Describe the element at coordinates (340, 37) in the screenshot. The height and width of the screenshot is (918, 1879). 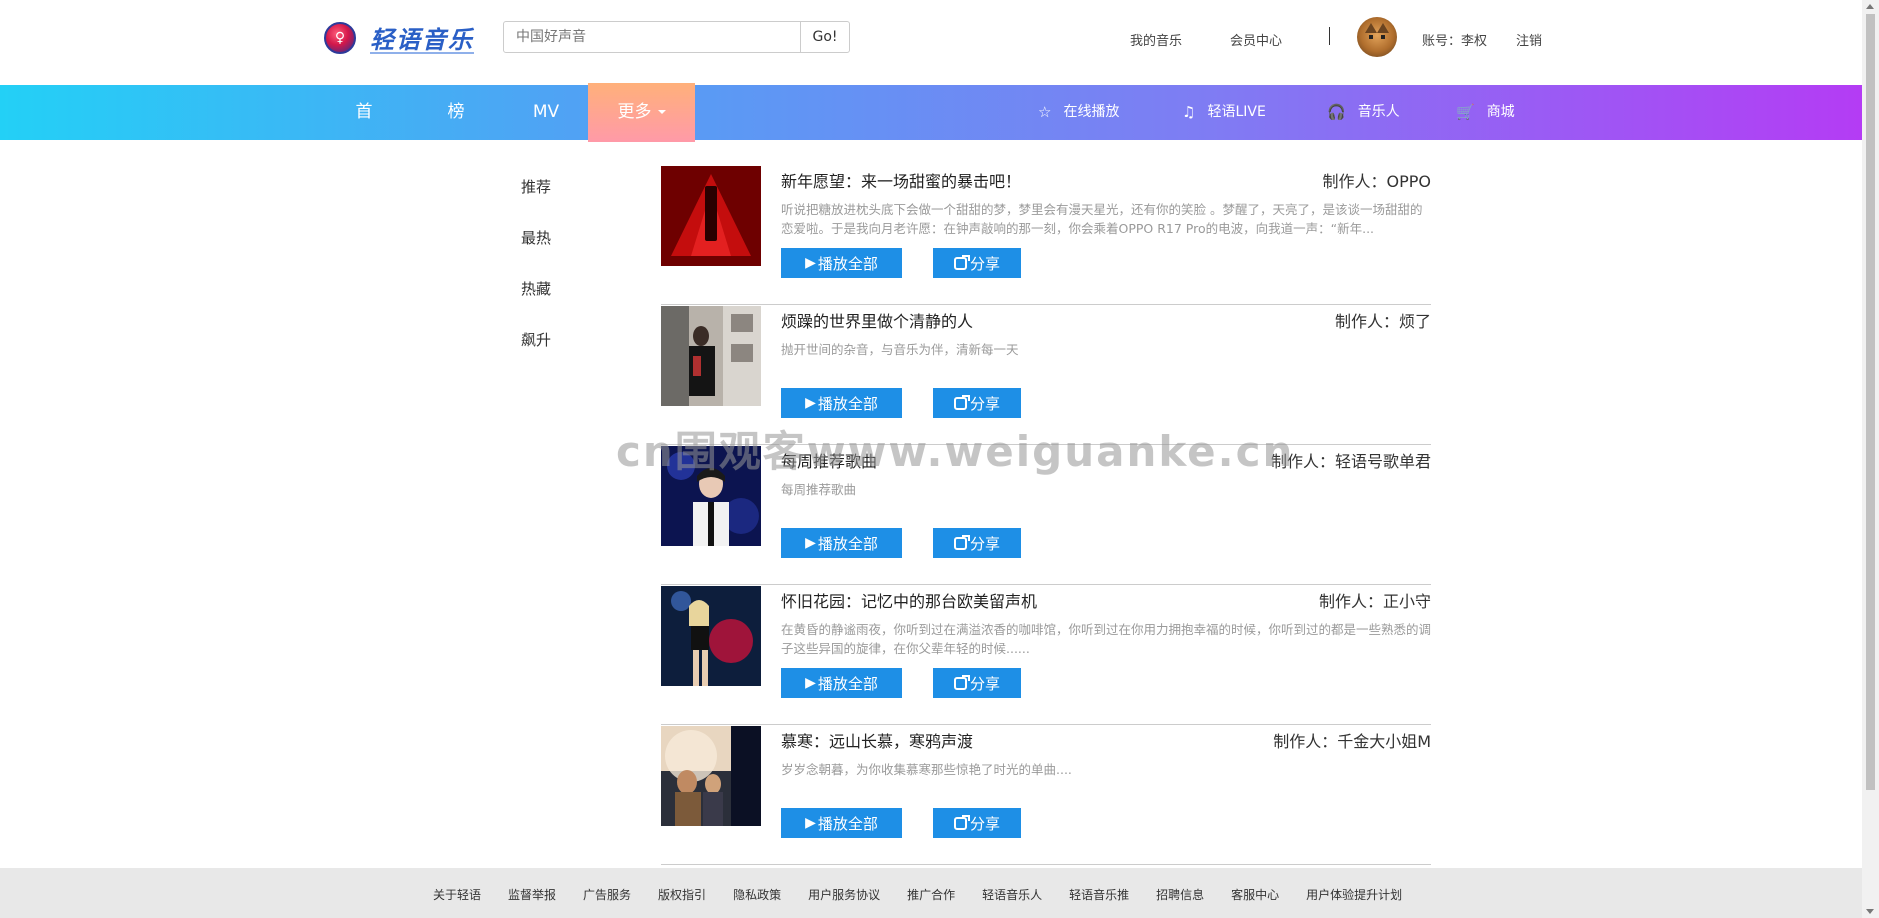
I see `logo-icon: ♀` at that location.